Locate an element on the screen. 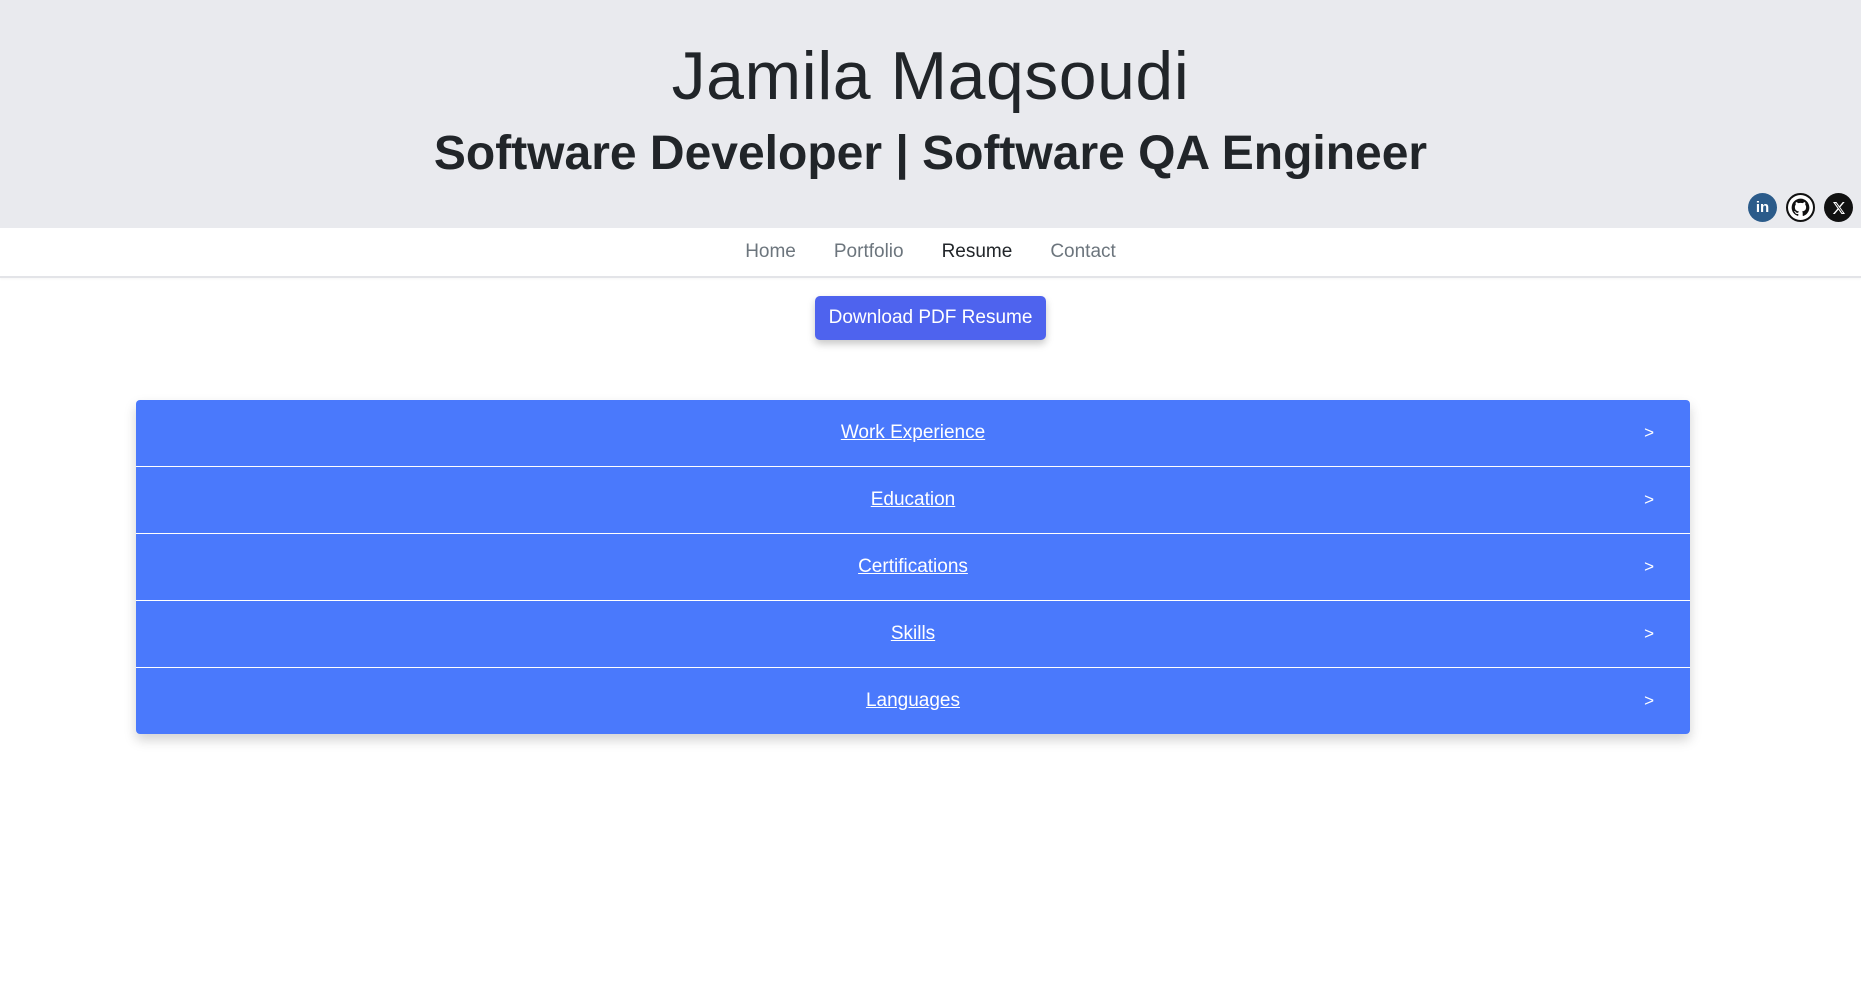  accordion-education: Education > is located at coordinates (913, 500).